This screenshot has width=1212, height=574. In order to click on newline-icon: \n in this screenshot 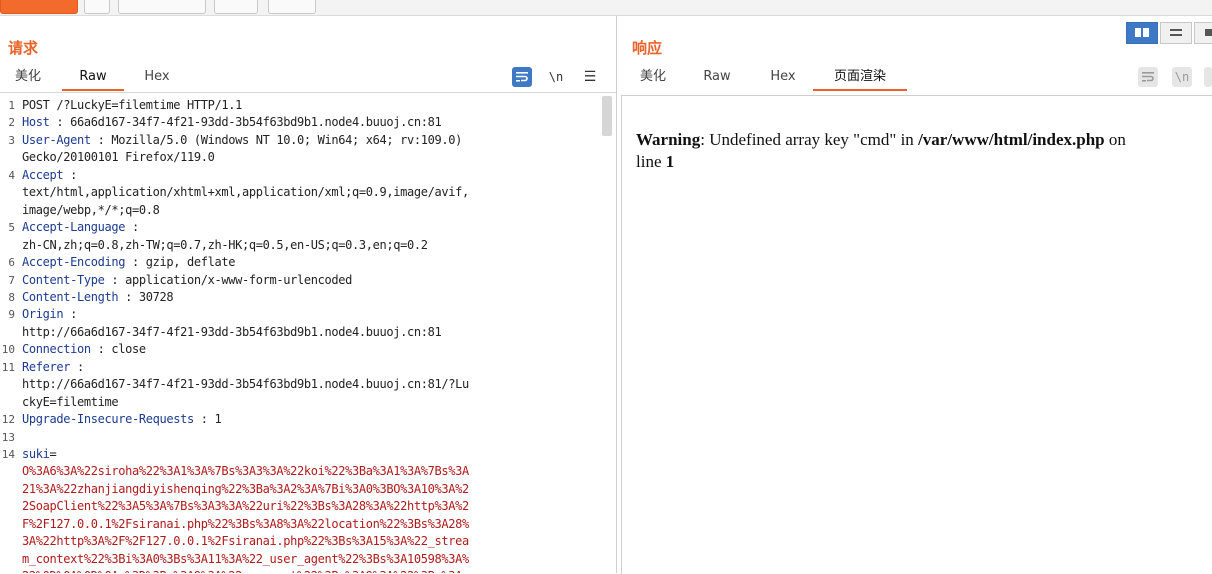, I will do `click(556, 77)`.